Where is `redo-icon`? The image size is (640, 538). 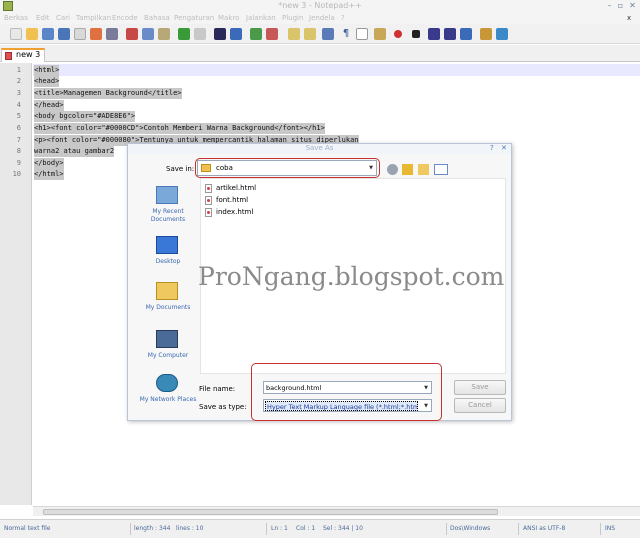
redo-icon is located at coordinates (200, 34).